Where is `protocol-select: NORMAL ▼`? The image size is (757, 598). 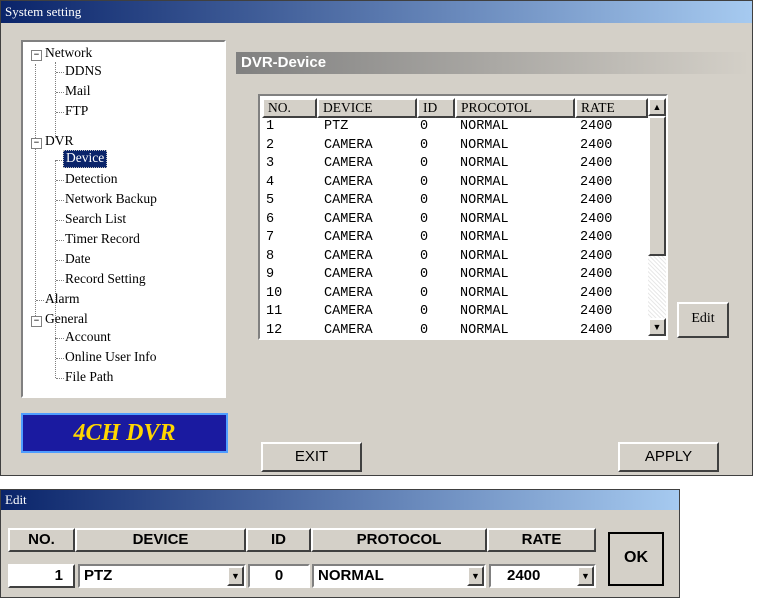 protocol-select: NORMAL ▼ is located at coordinates (399, 576).